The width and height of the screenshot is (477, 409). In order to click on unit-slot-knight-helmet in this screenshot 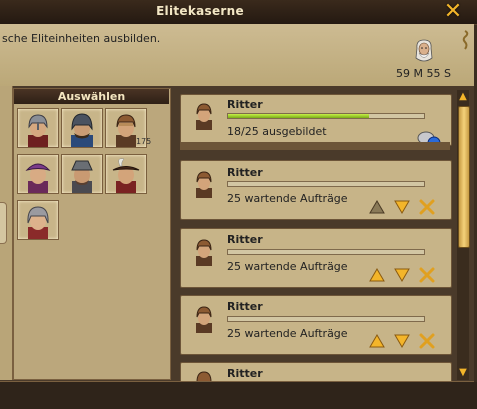, I will do `click(38, 128)`.